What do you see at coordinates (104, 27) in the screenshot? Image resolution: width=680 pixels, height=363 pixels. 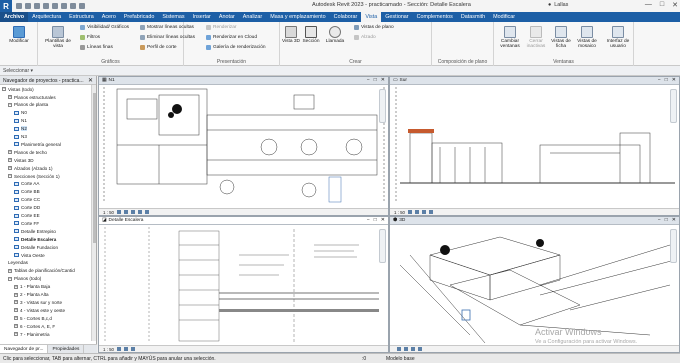 I see `visibility-button: Visibilidad/ Gráficos` at bounding box center [104, 27].